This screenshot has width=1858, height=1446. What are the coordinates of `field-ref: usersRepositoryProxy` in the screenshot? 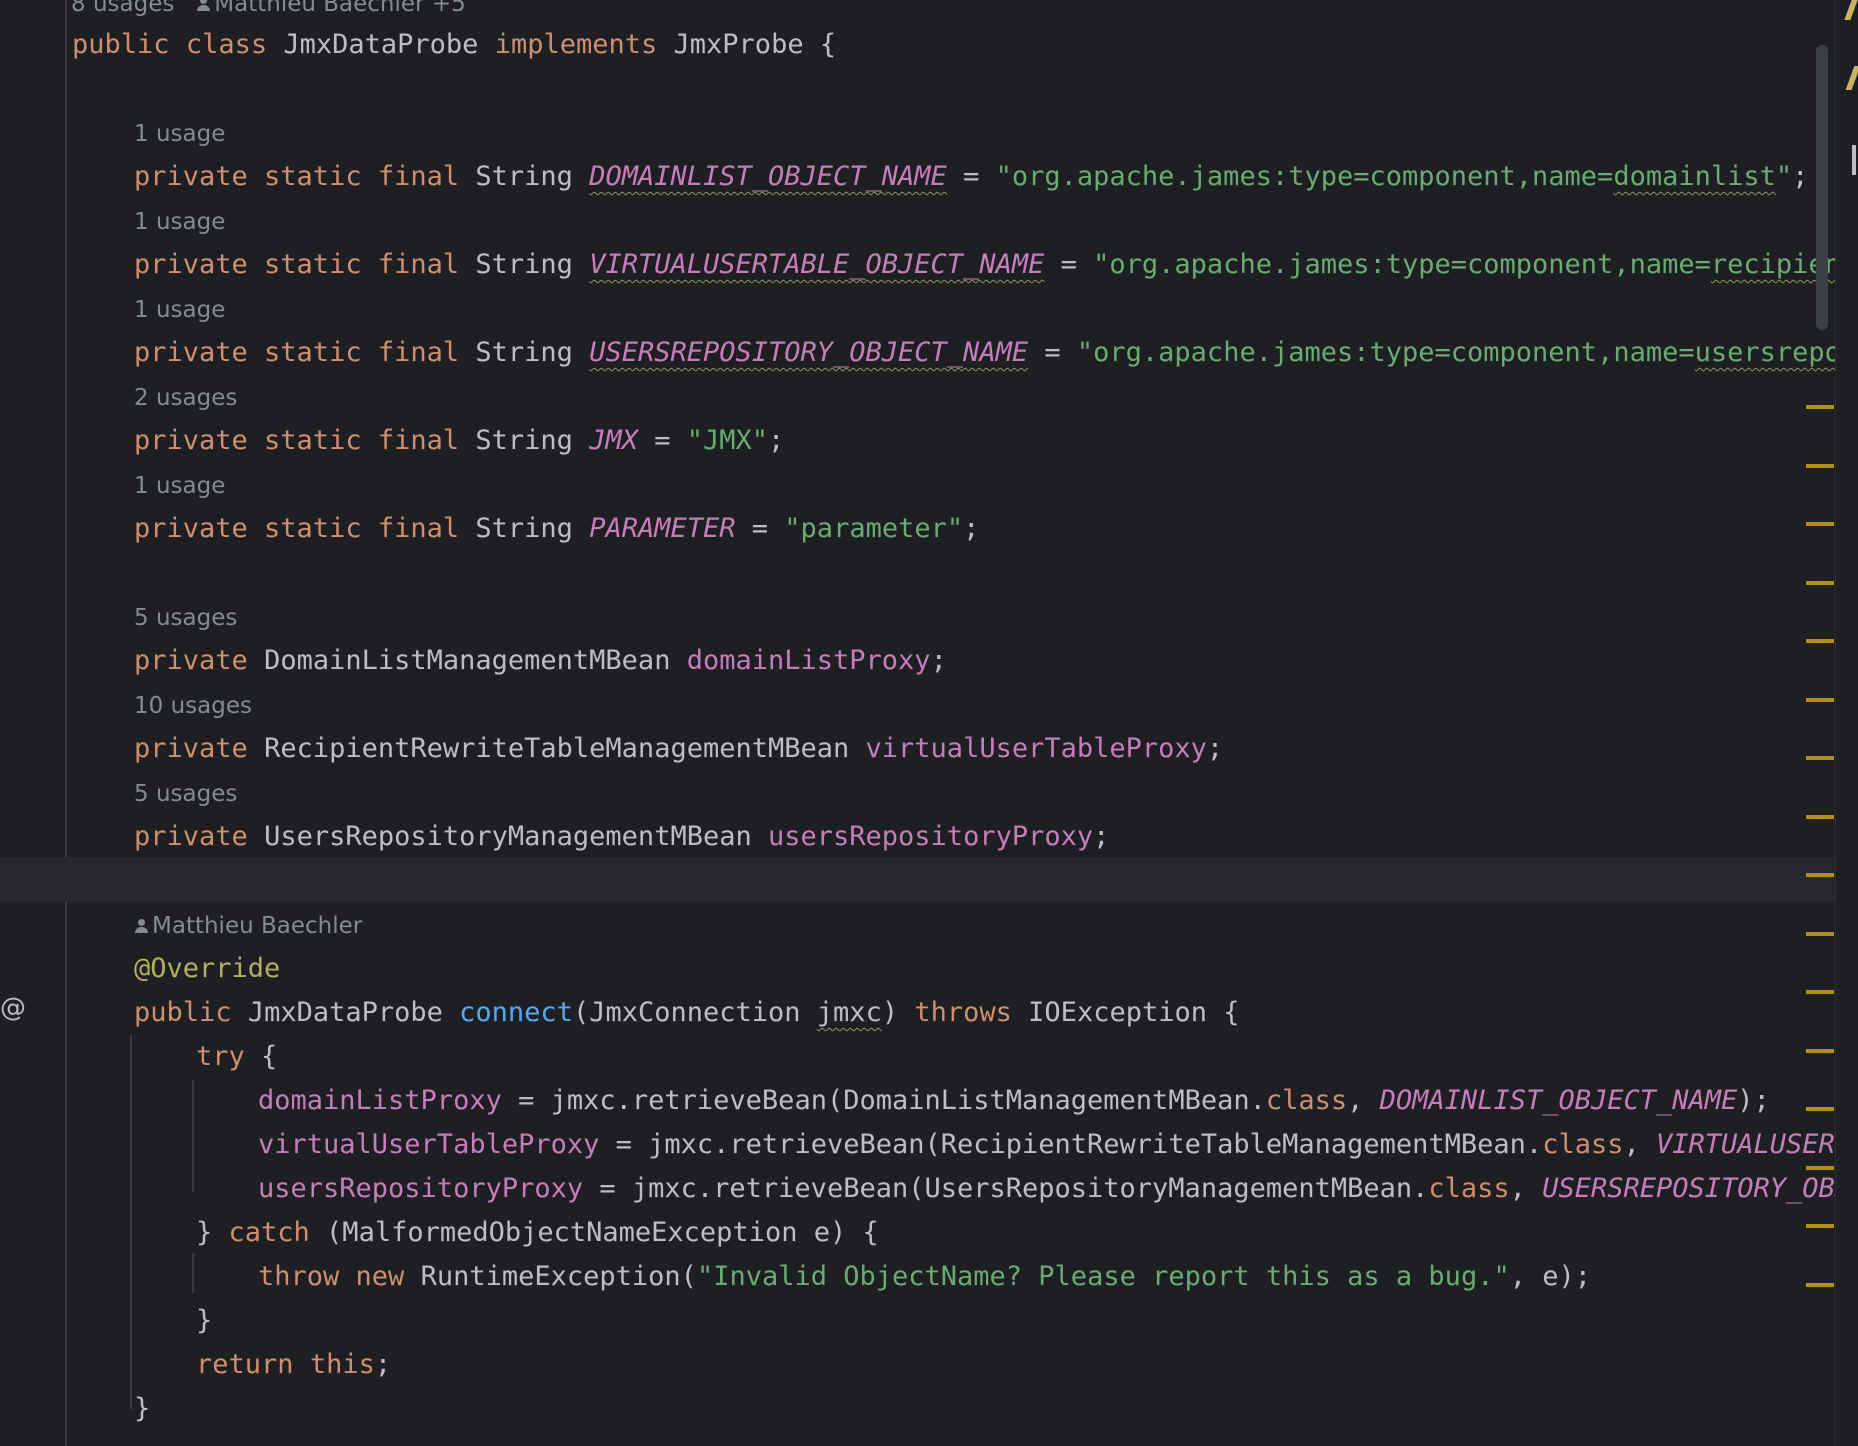 It's located at (420, 1188).